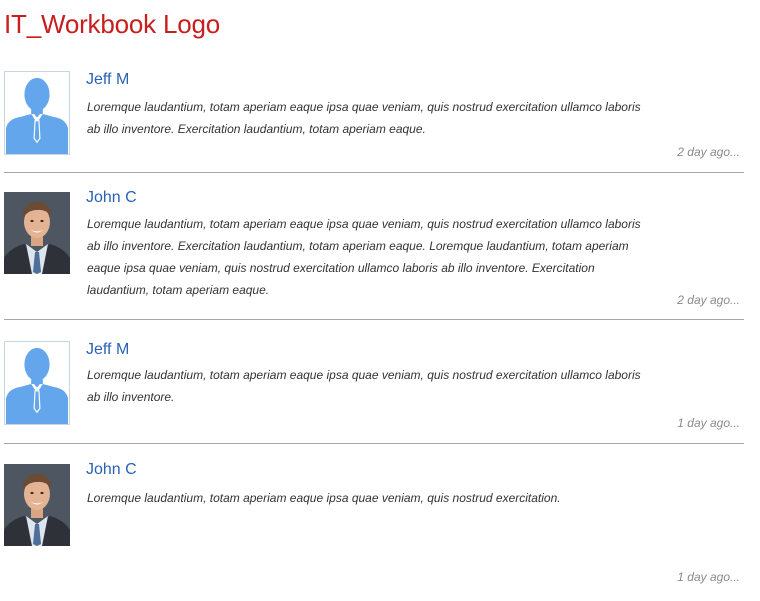 Image resolution: width=760 pixels, height=601 pixels. I want to click on site-logo: IT_Workbook Logo, so click(112, 24).